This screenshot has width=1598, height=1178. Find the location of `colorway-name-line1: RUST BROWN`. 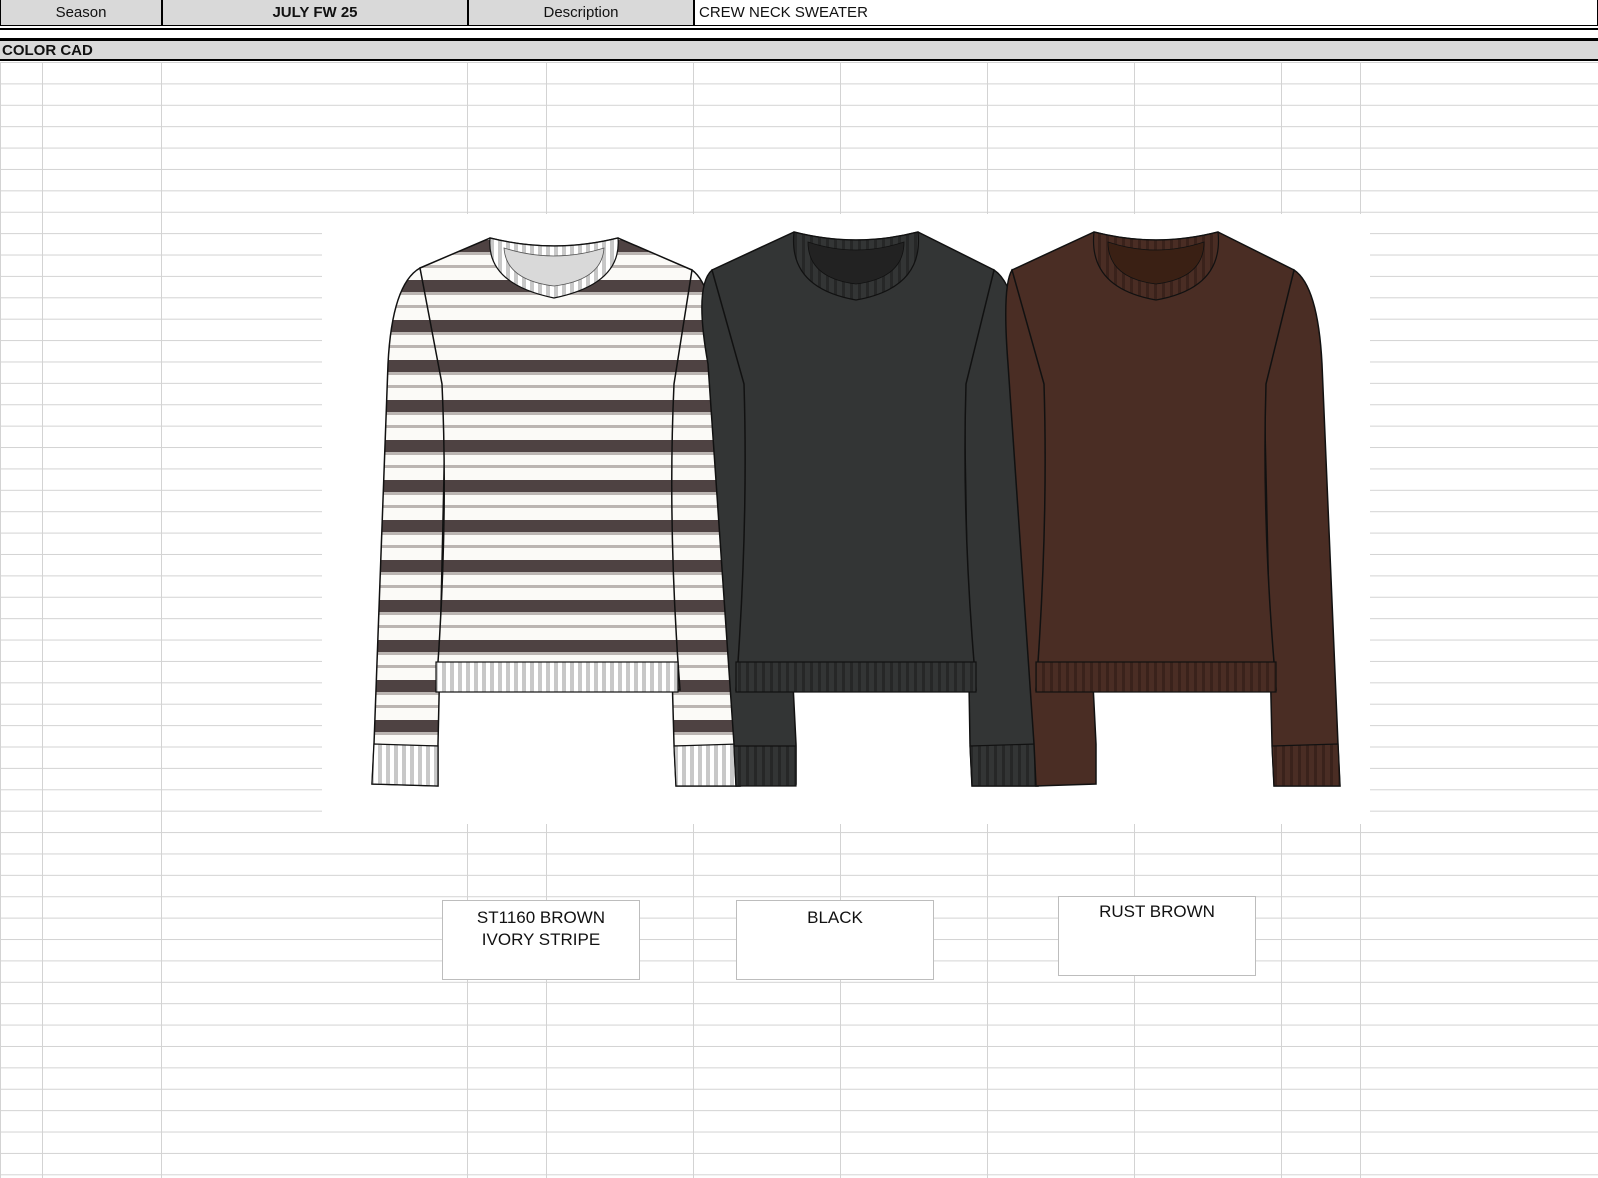

colorway-name-line1: RUST BROWN is located at coordinates (1157, 911).